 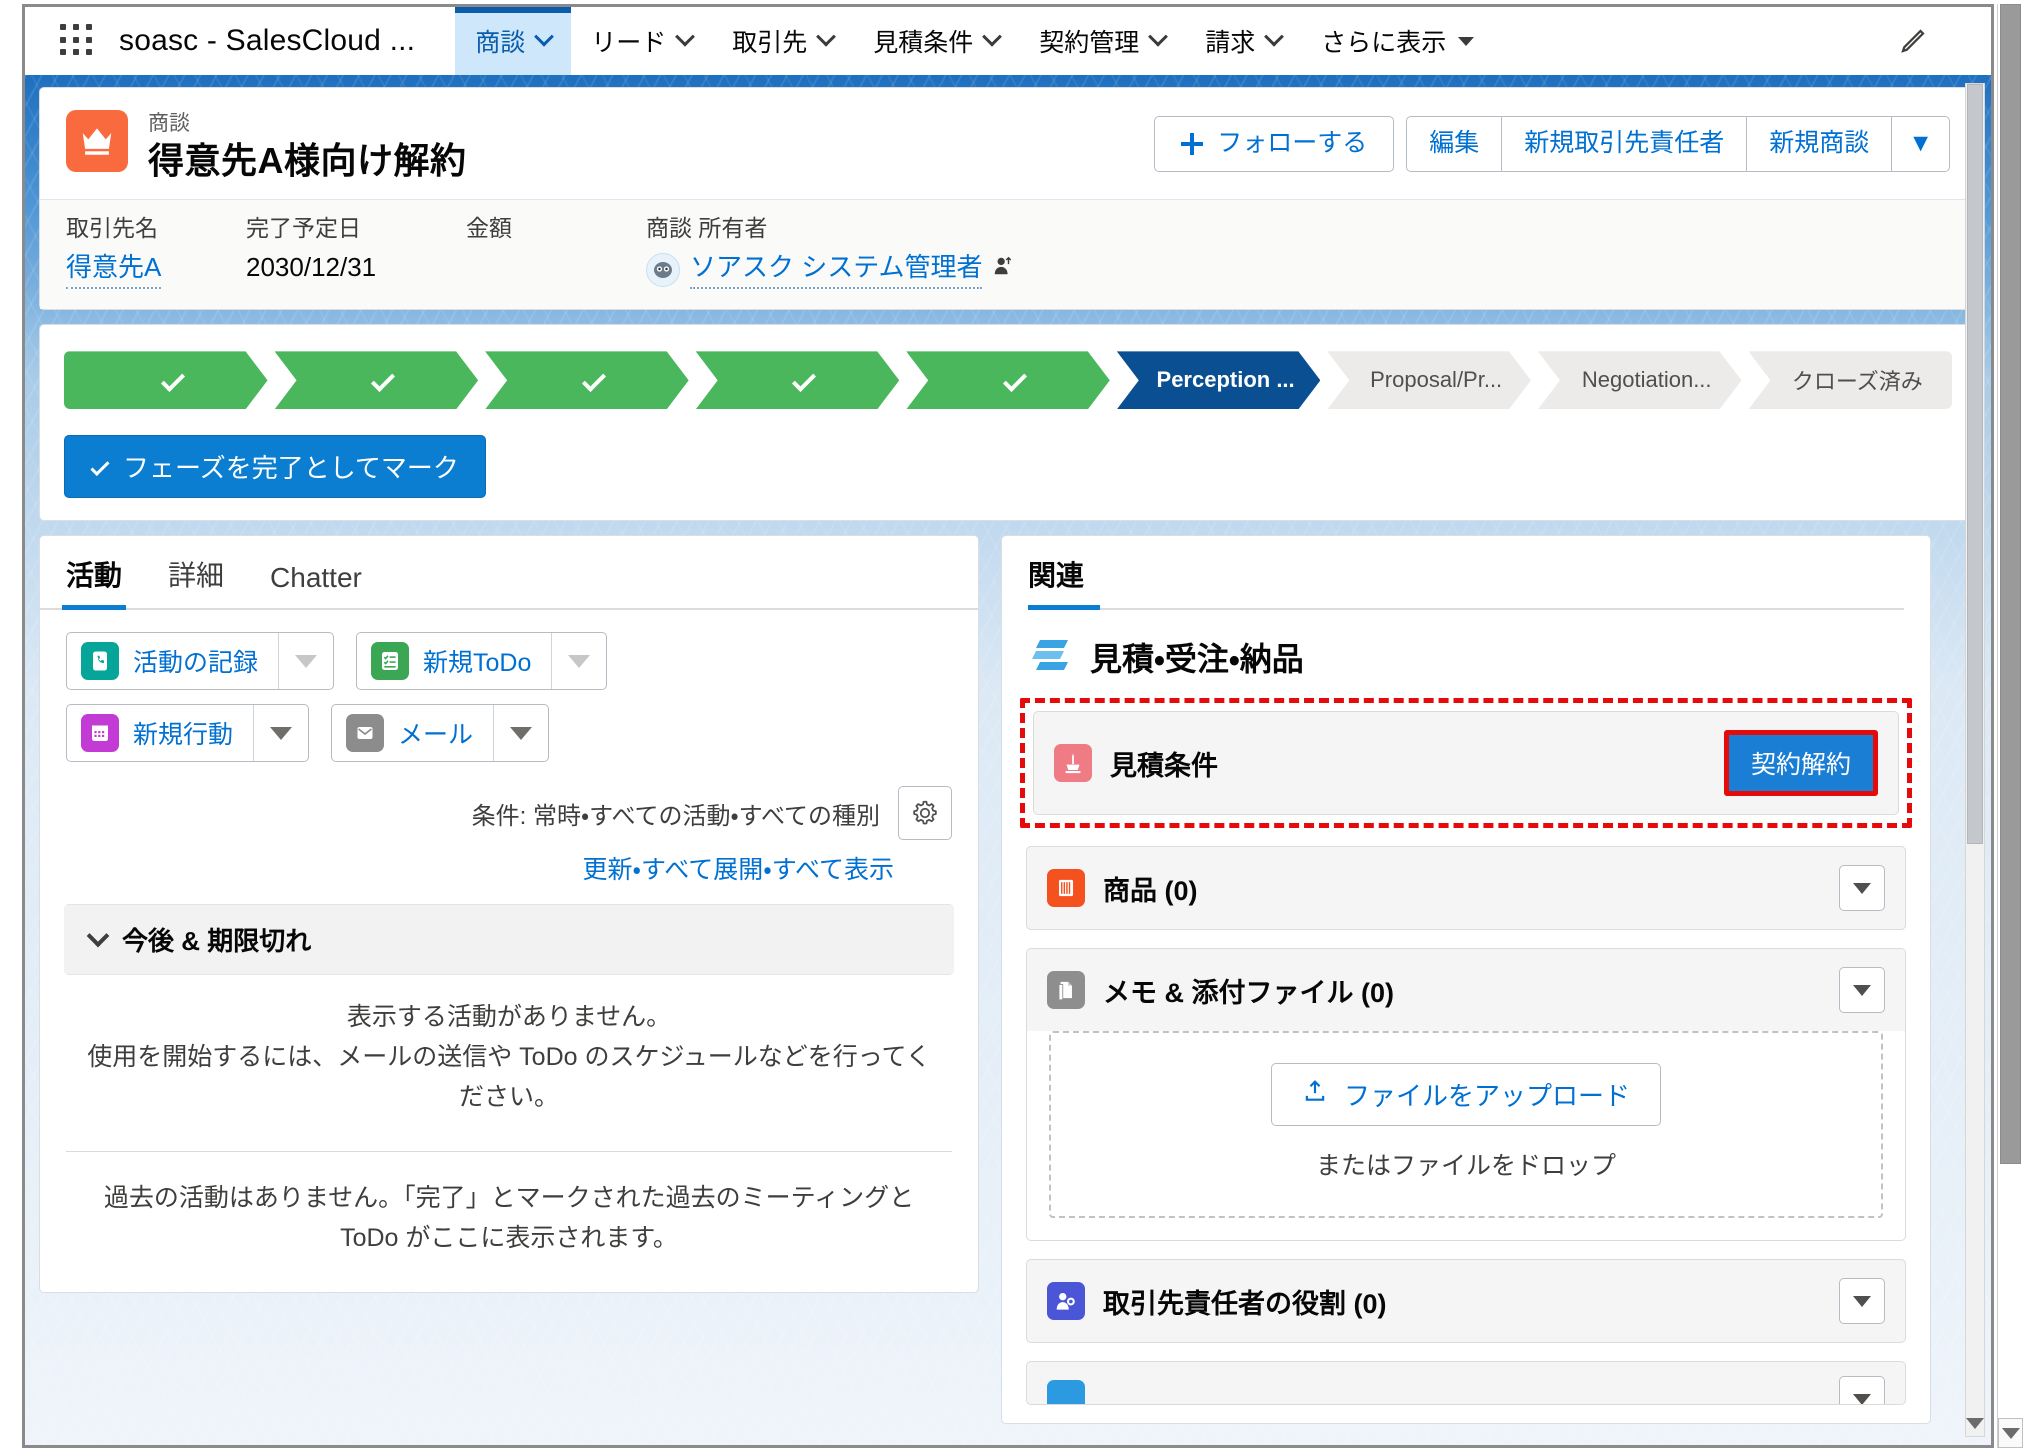 What do you see at coordinates (1056, 581) in the screenshot?
I see `tab-related: 関連` at bounding box center [1056, 581].